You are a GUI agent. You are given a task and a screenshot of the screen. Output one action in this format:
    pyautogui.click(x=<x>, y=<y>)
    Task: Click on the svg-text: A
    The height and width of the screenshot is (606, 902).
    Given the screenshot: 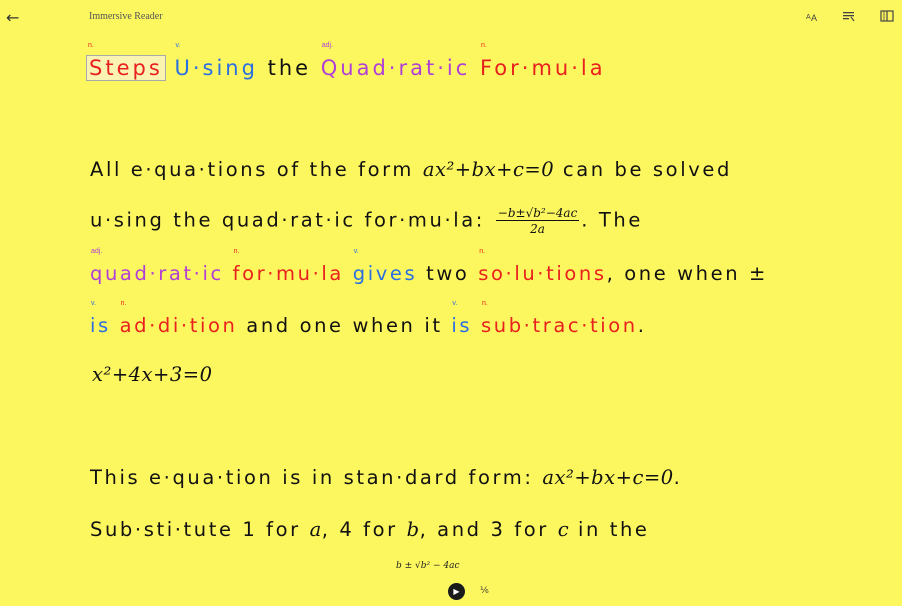 What is the action you would take?
    pyautogui.click(x=814, y=17)
    